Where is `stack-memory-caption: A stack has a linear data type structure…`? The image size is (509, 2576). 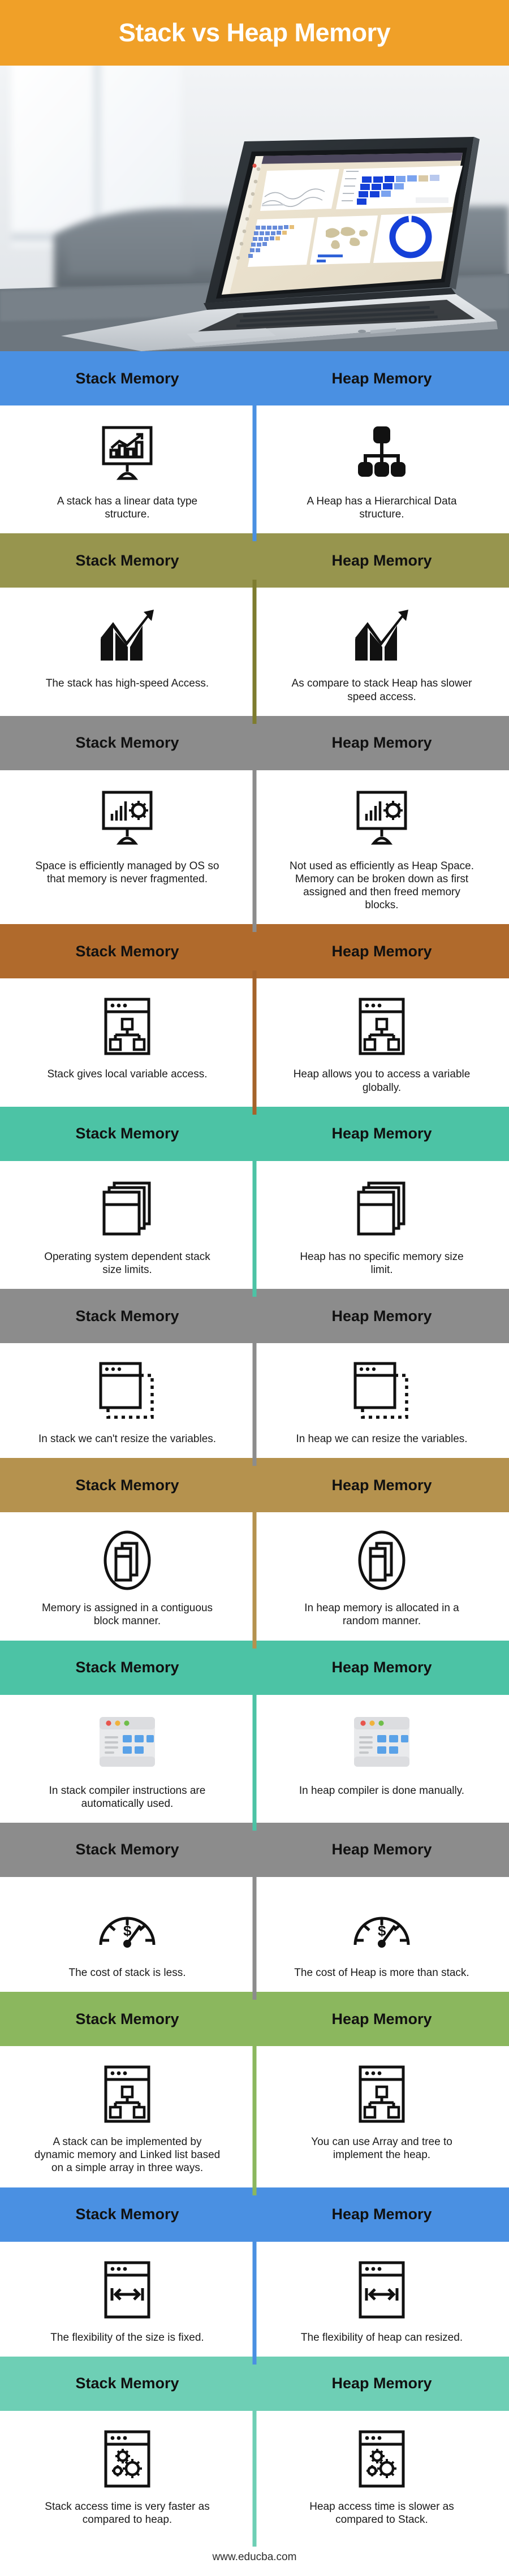 stack-memory-caption: A stack has a linear data type structure… is located at coordinates (127, 508).